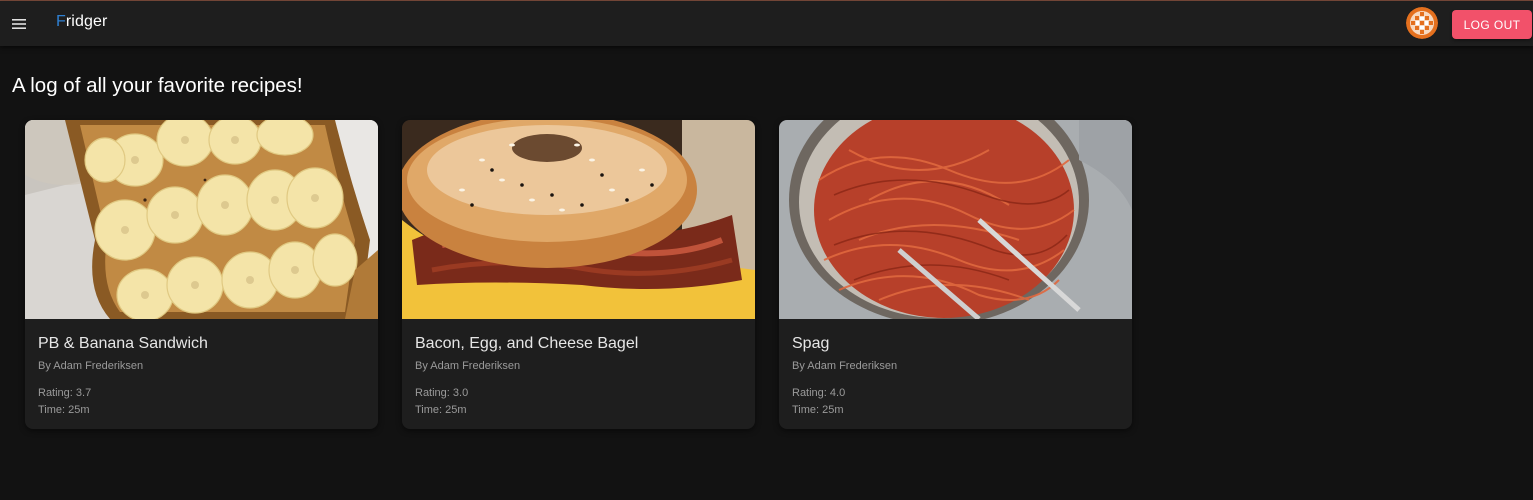 The height and width of the screenshot is (500, 1533). What do you see at coordinates (442, 393) in the screenshot?
I see `recipe-rating: Rating: 3.0` at bounding box center [442, 393].